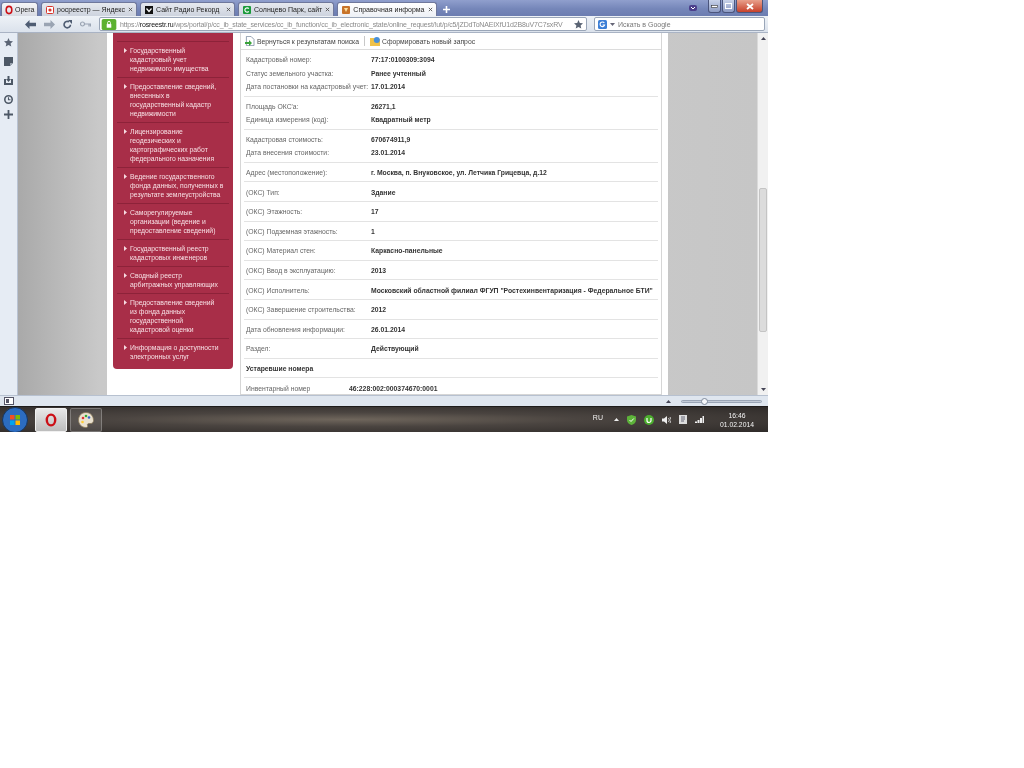  I want to click on scroll-thumb, so click(763, 260).